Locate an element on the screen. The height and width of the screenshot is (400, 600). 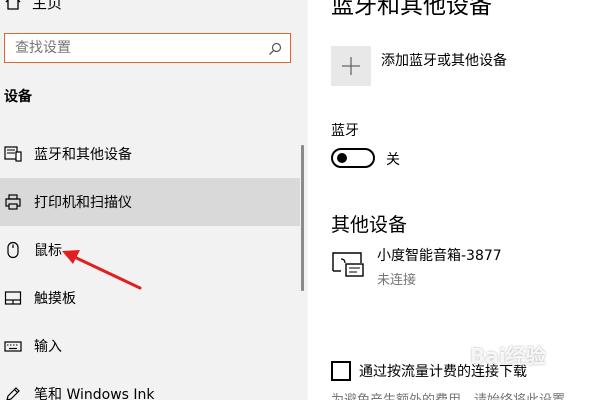
sidebar-item-pen: 笔和 Windows Ink is located at coordinates (150, 385).